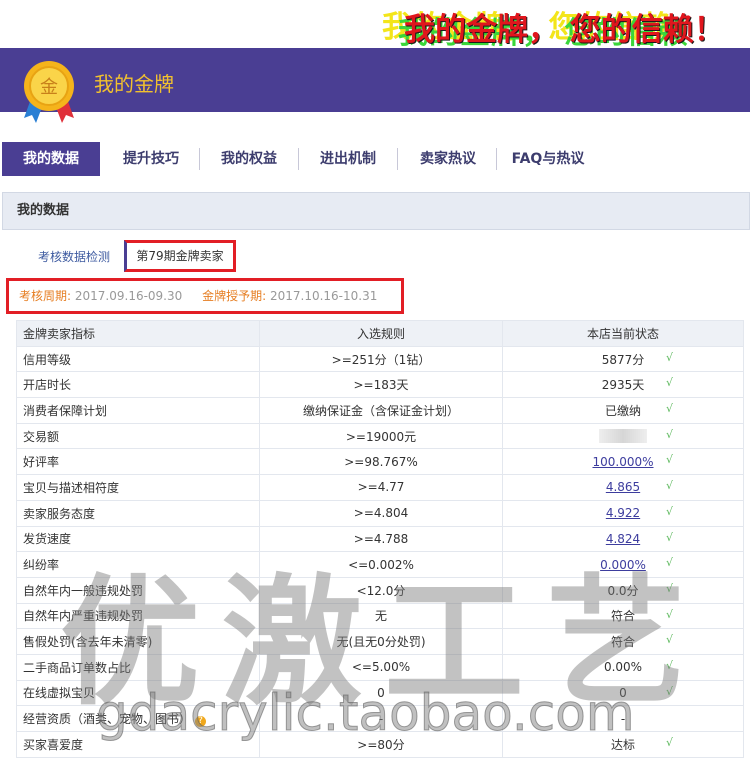 This screenshot has width=750, height=758. Describe the element at coordinates (348, 159) in the screenshot. I see `tab-entry-exit: 进出机制` at that location.